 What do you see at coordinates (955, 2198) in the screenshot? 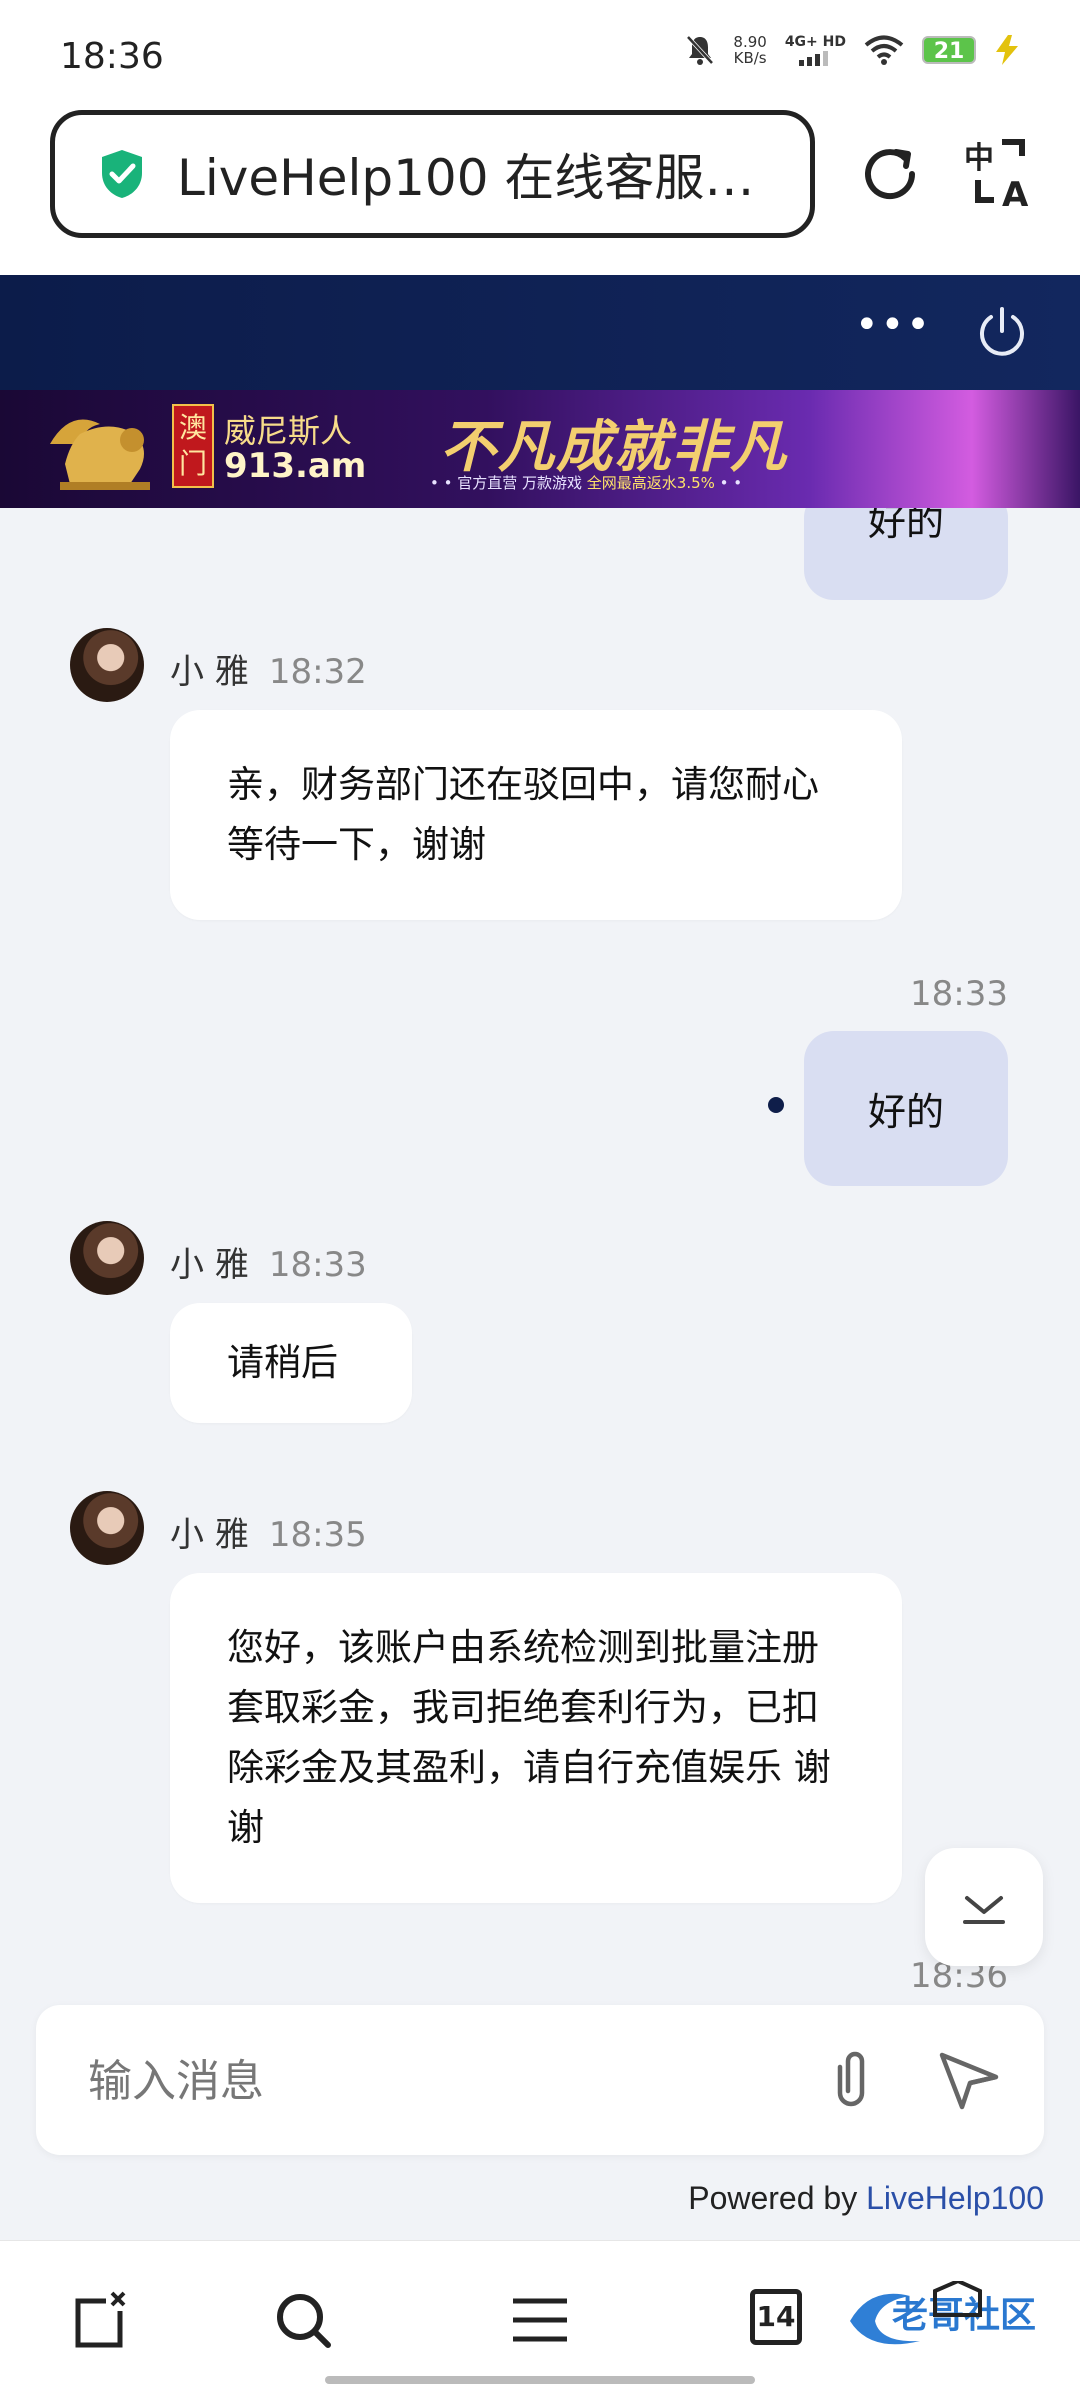
I see `livehelp-link: LiveHelp100` at bounding box center [955, 2198].